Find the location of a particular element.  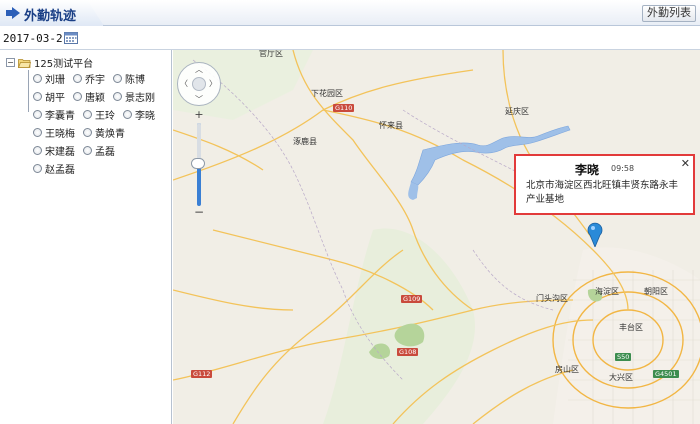

user-row: 胡平 唐颖 景志刚 is located at coordinates (100, 96).